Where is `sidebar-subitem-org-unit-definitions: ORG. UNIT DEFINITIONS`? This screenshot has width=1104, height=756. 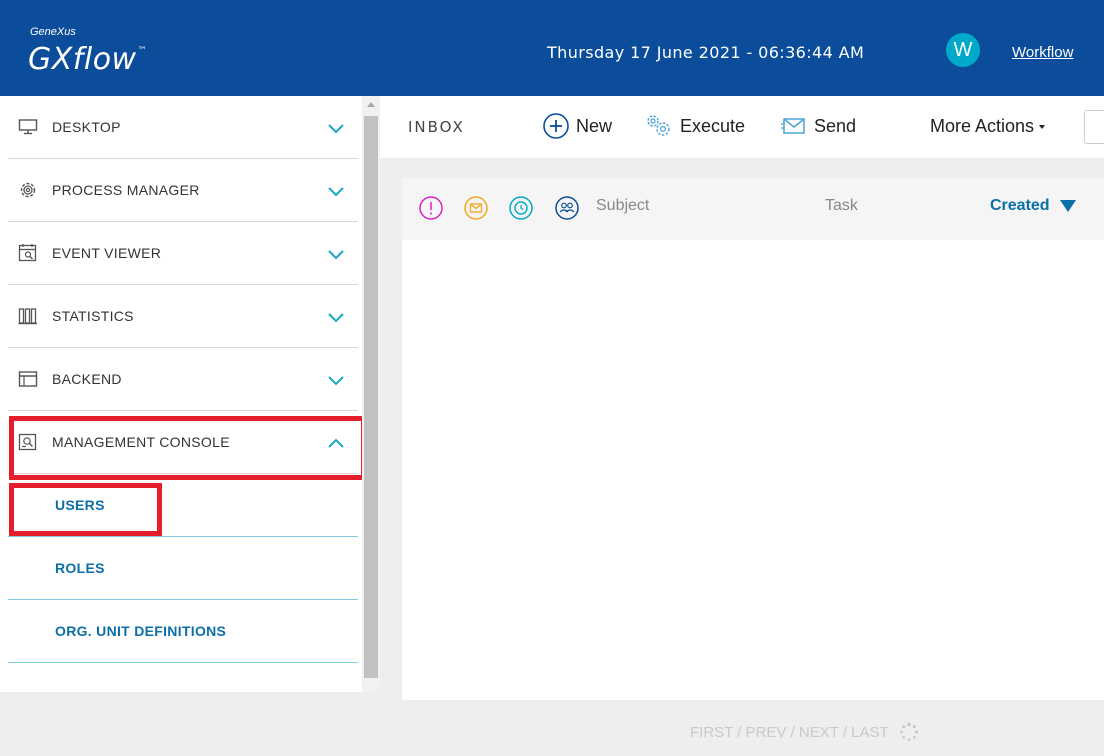 sidebar-subitem-org-unit-definitions: ORG. UNIT DEFINITIONS is located at coordinates (183, 631).